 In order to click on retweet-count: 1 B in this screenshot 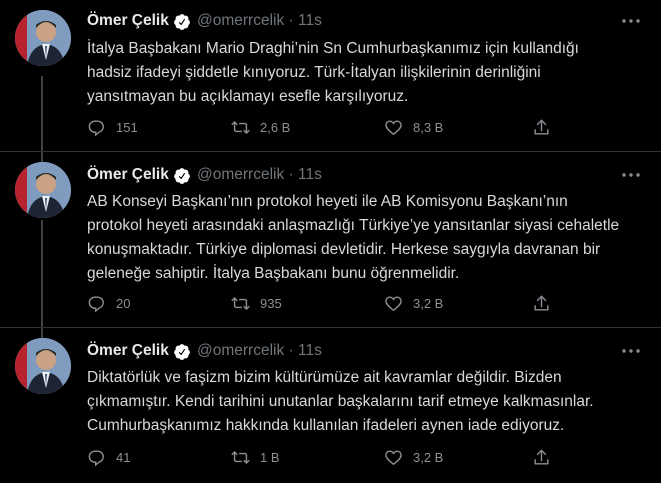, I will do `click(270, 457)`.